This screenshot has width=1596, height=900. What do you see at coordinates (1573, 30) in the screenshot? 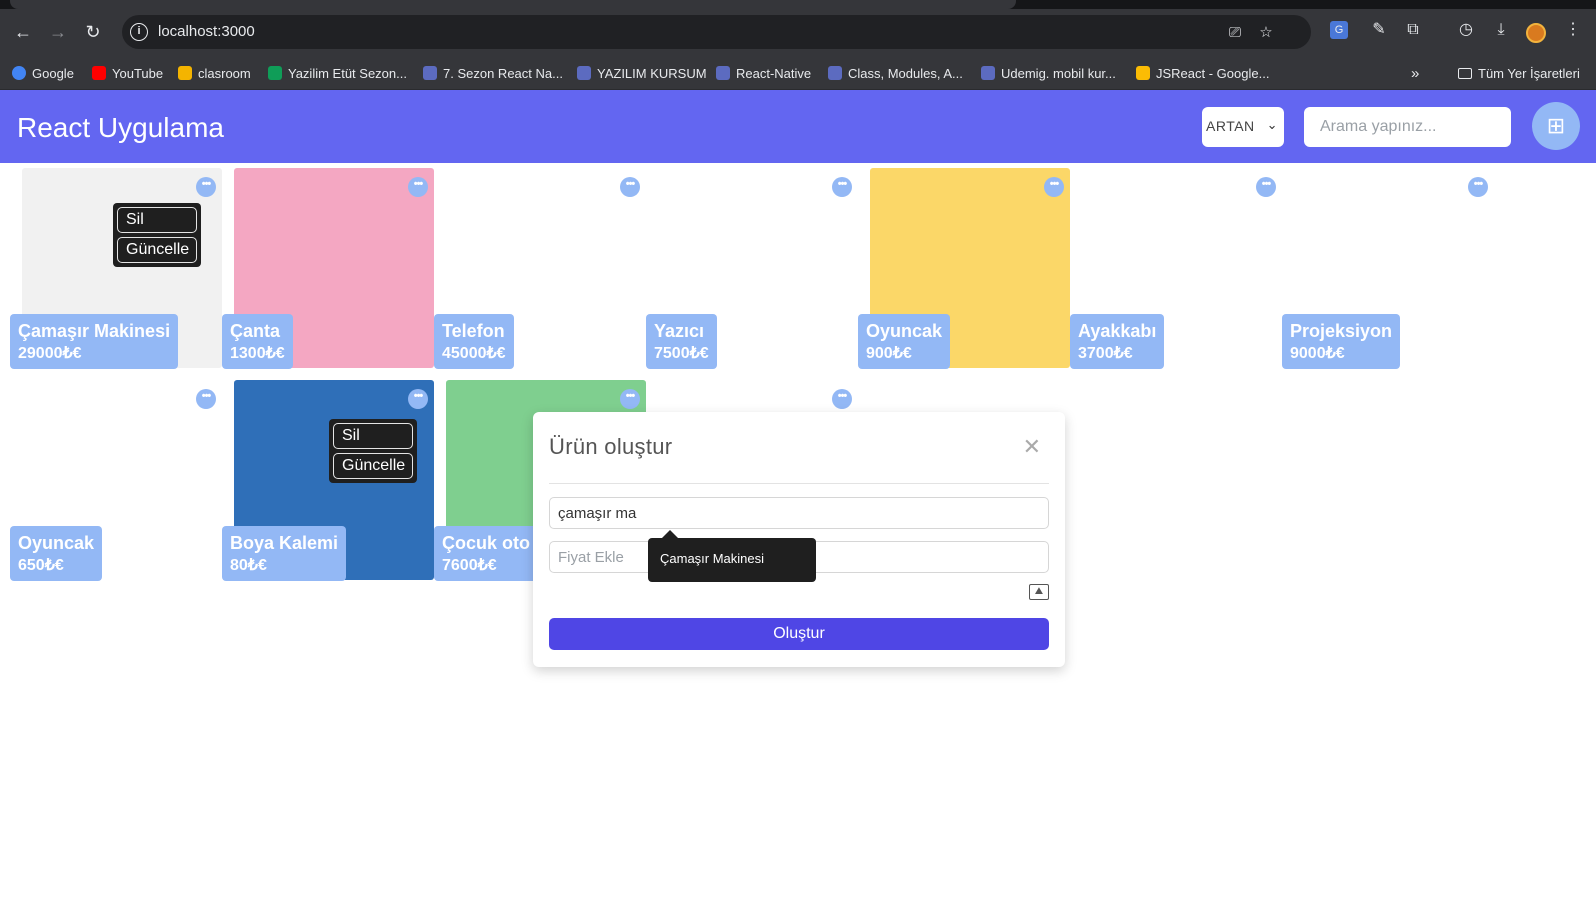
I see `menu-kebab-icon: ⋮` at bounding box center [1573, 30].